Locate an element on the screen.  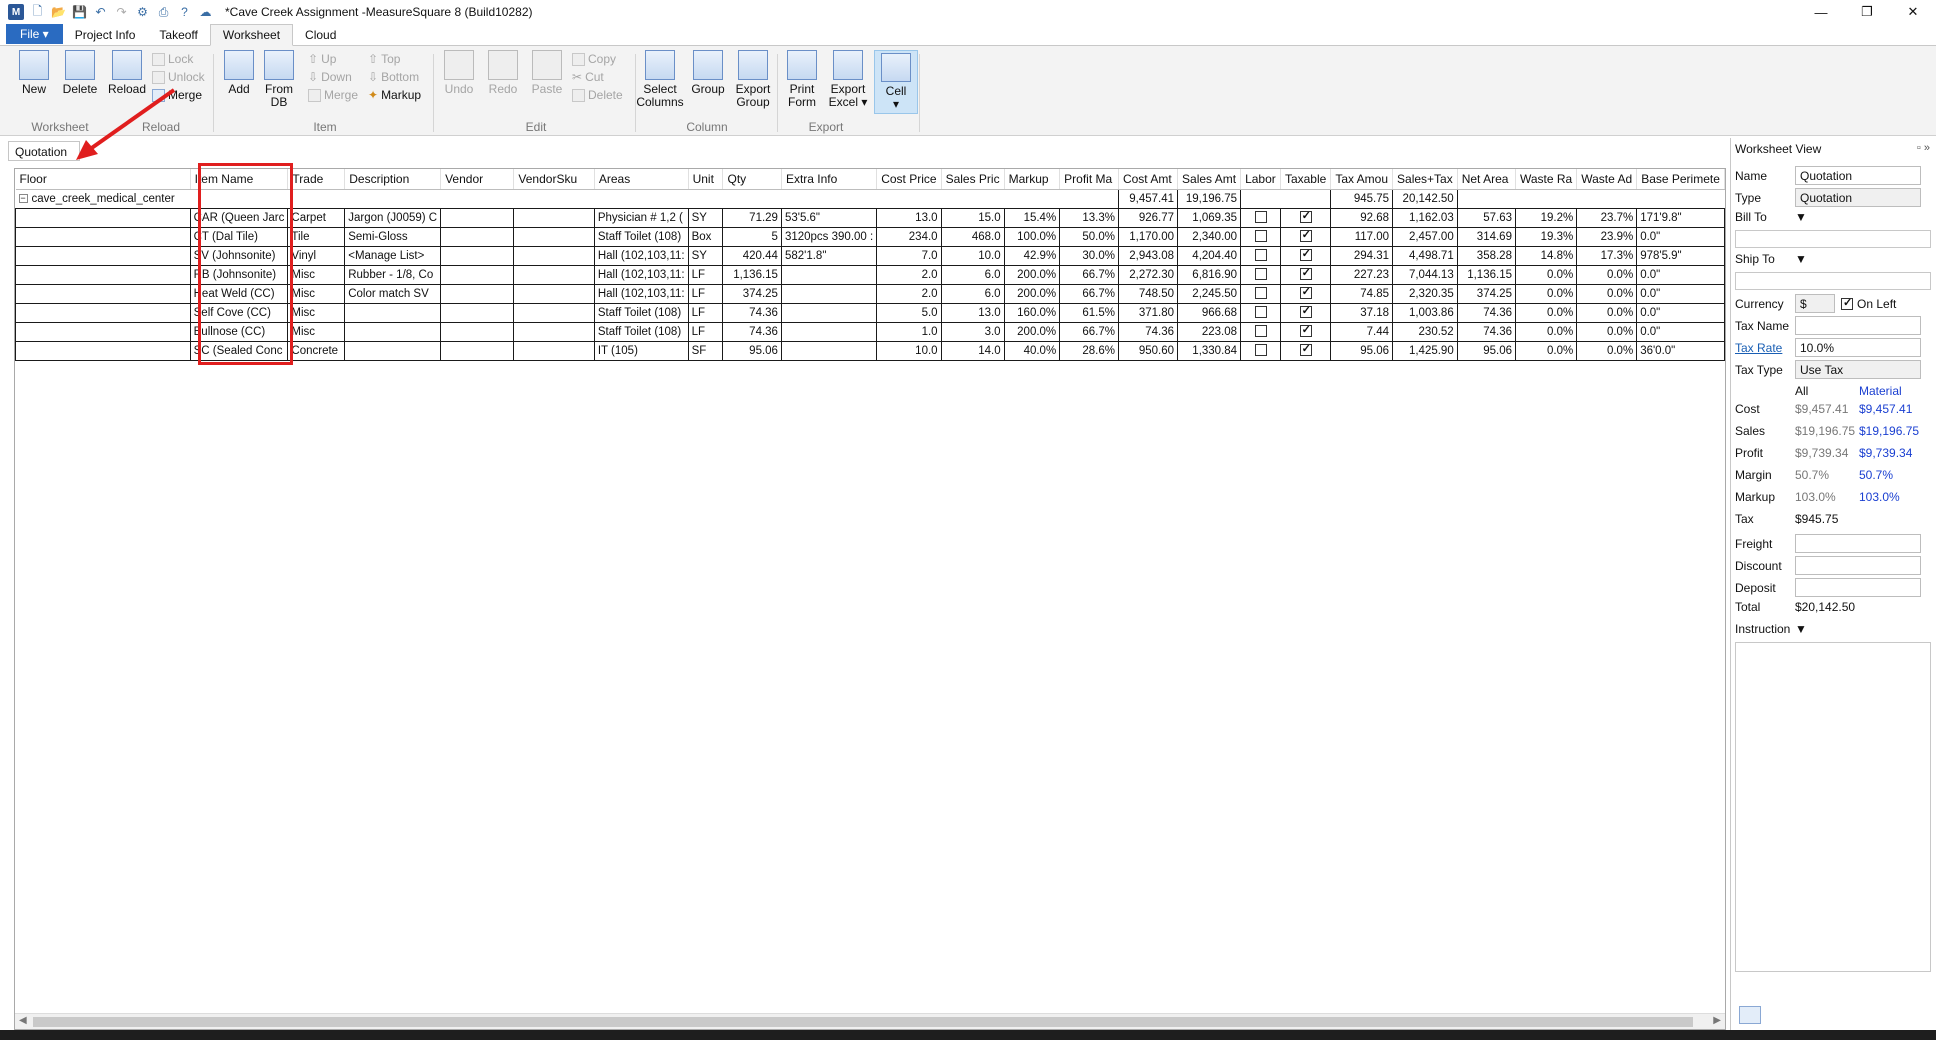
table-cell: 1.0 is located at coordinates (909, 331).